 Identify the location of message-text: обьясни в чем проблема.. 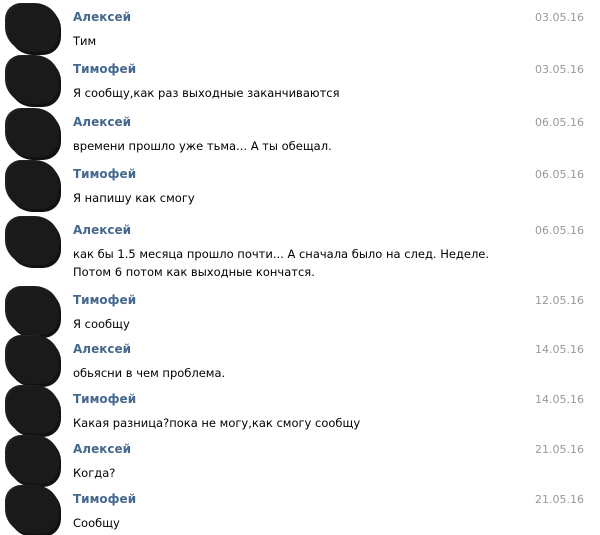
(149, 373).